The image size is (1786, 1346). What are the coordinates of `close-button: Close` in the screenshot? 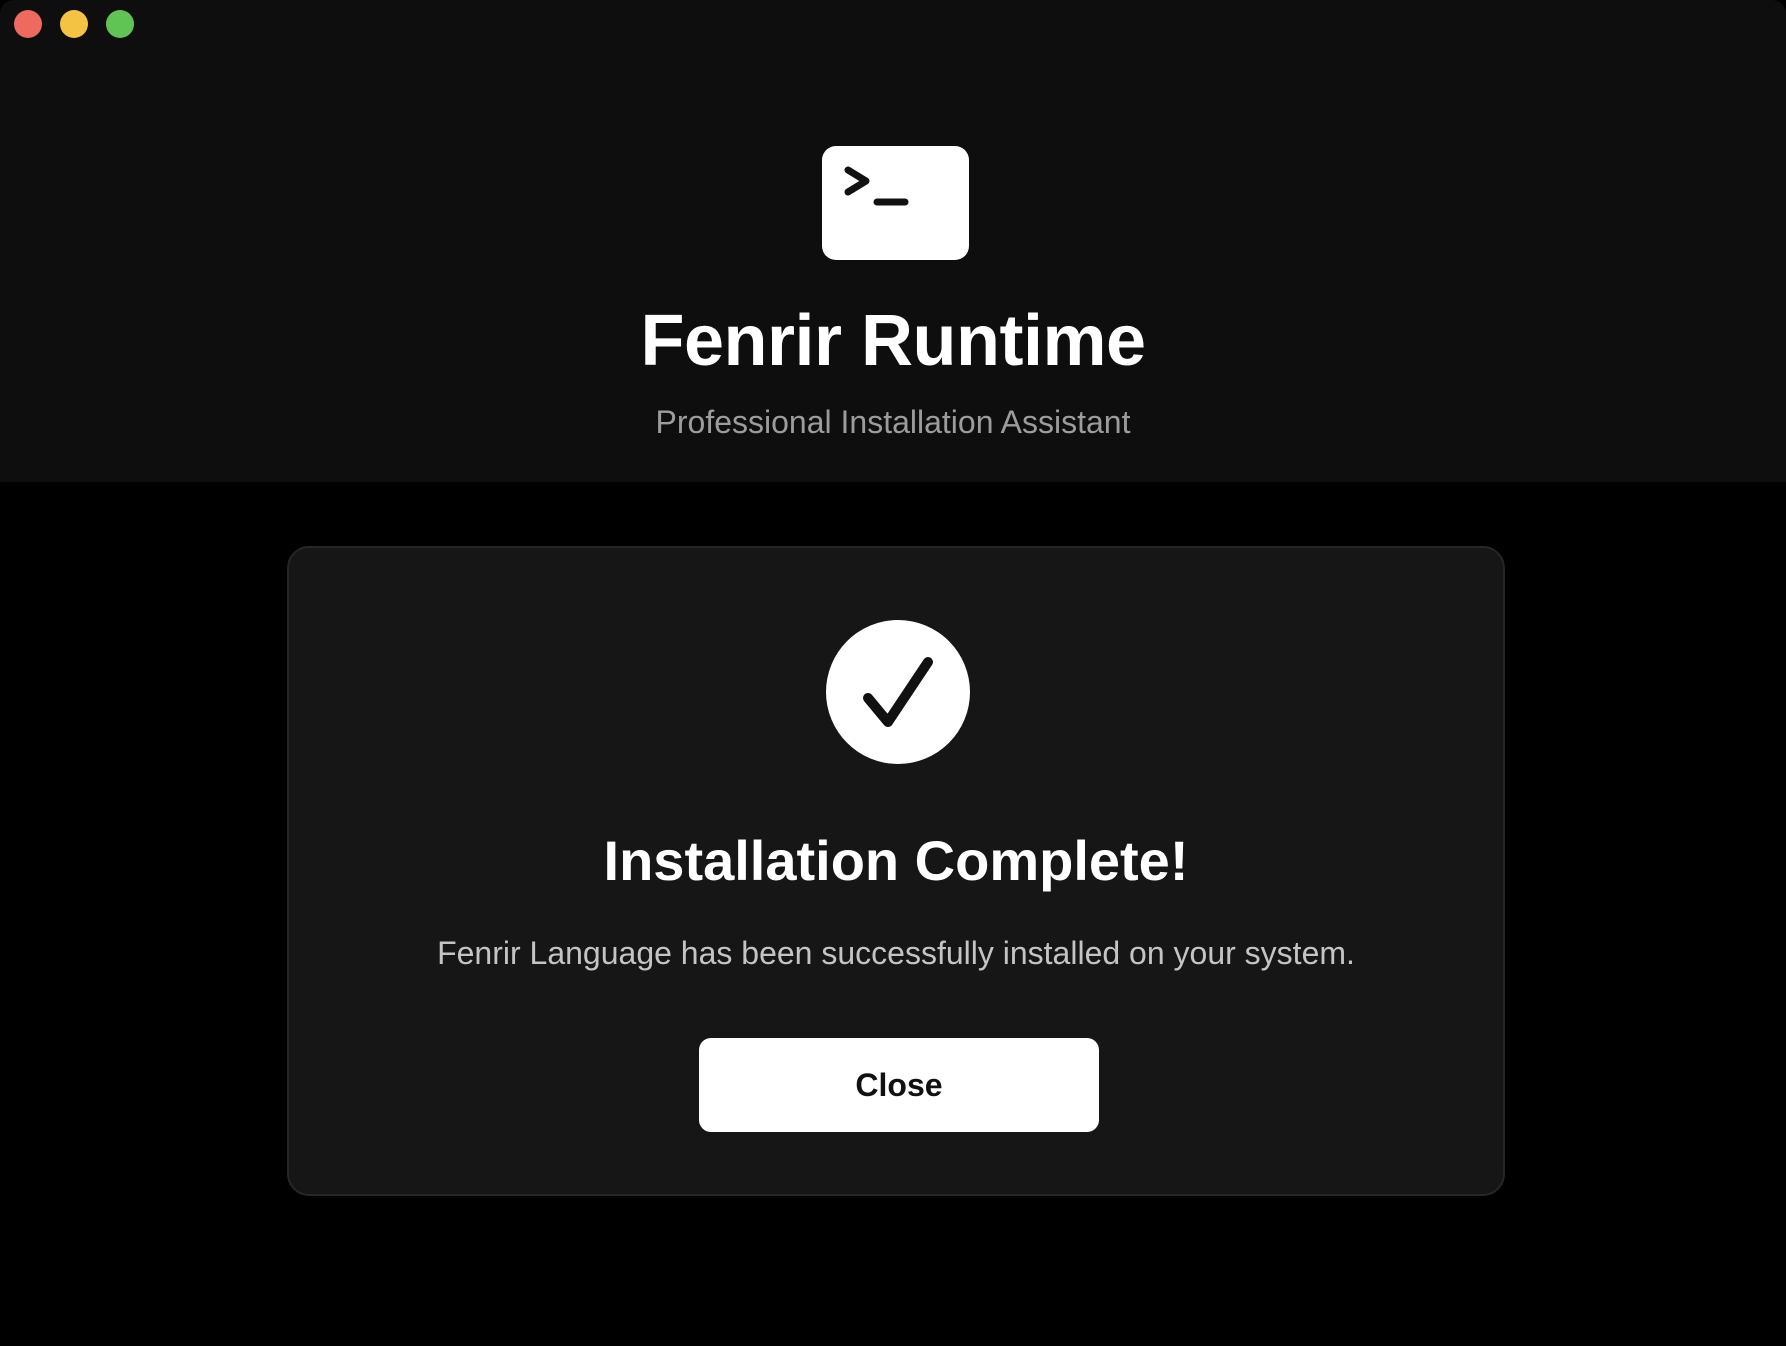 It's located at (899, 1085).